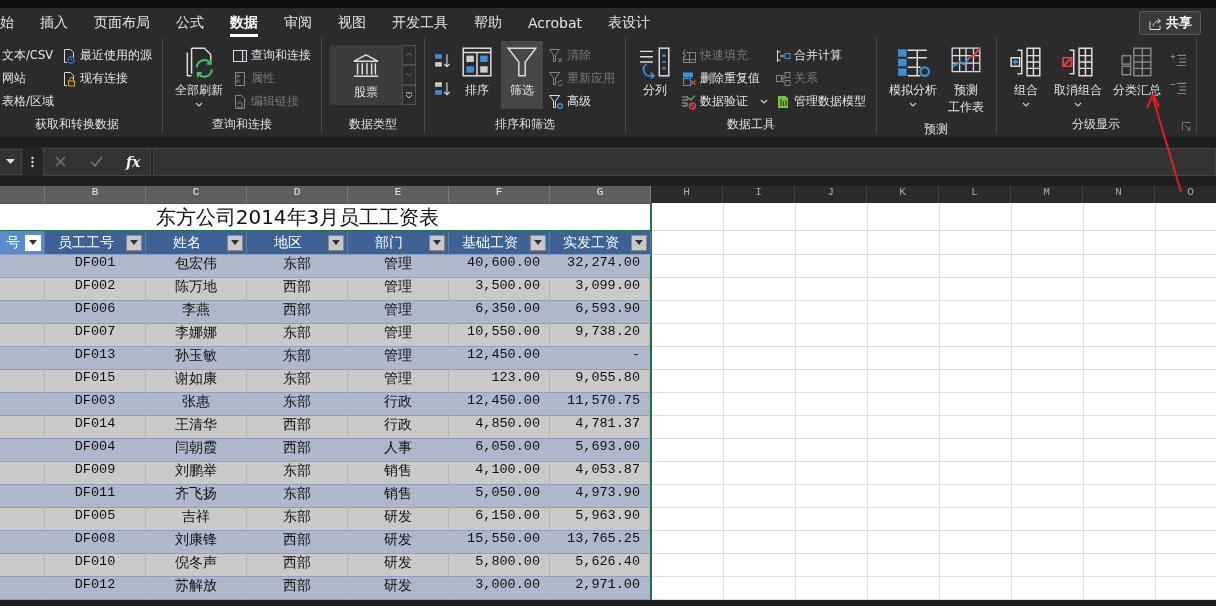  I want to click on table-cell: DF012, so click(95, 588).